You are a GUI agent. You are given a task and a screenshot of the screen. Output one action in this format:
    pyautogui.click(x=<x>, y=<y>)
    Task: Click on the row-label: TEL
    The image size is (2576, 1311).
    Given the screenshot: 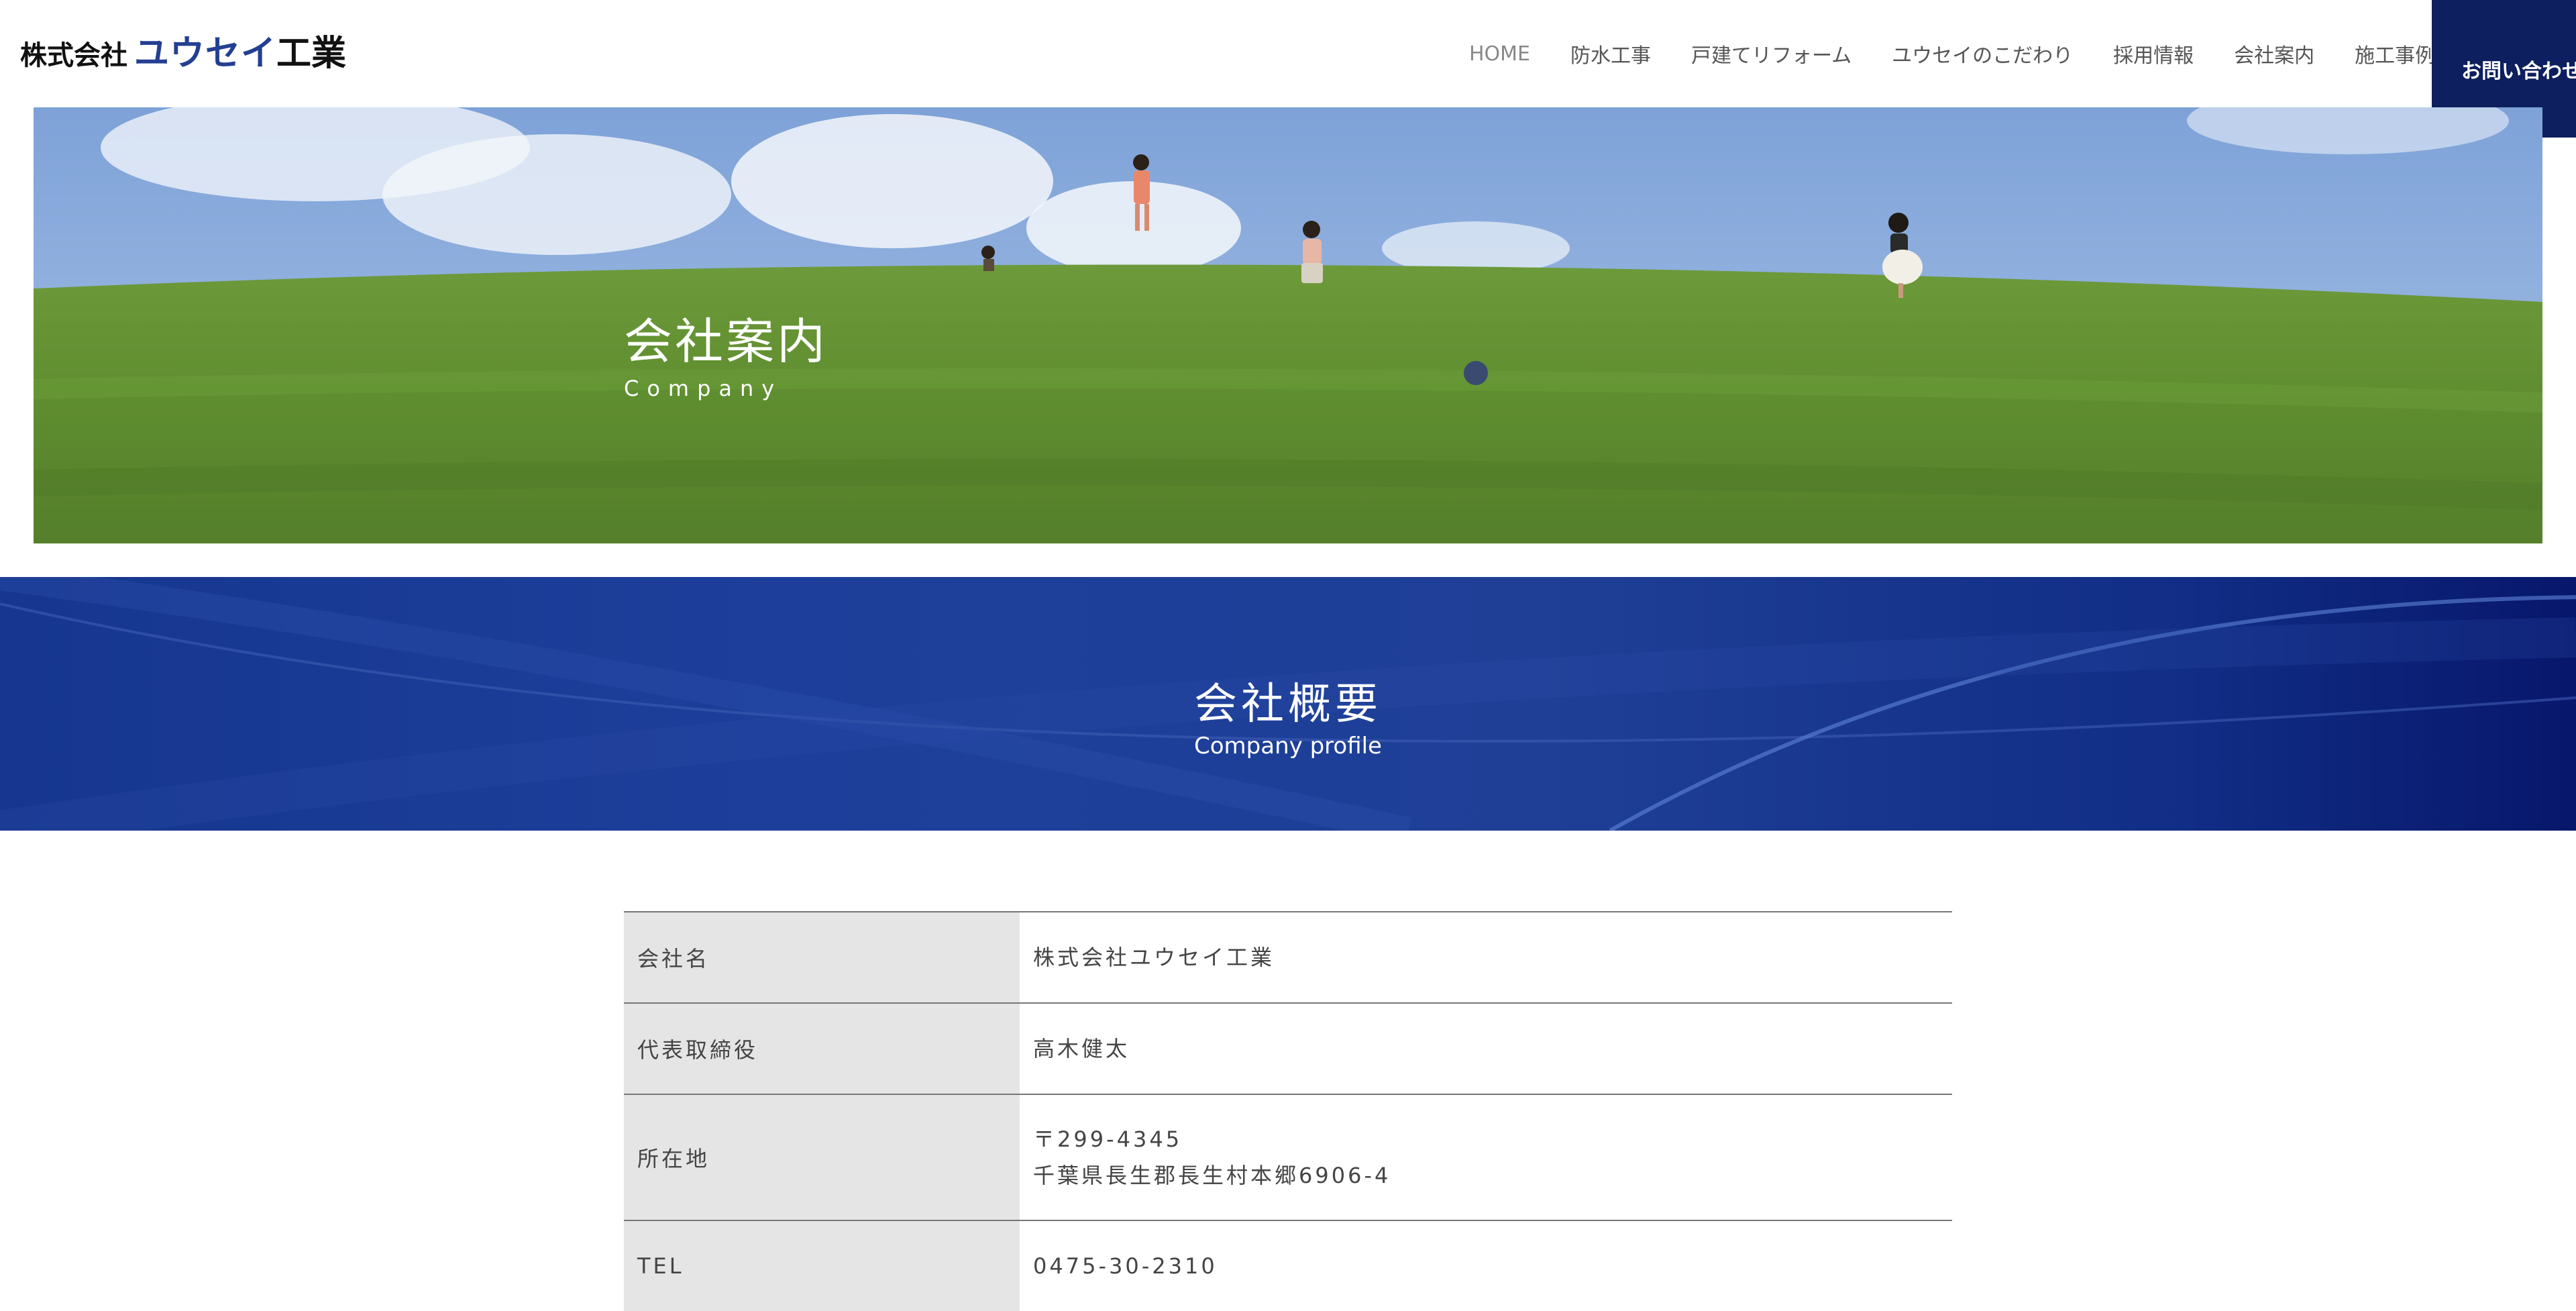 What is the action you would take?
    pyautogui.click(x=822, y=1266)
    